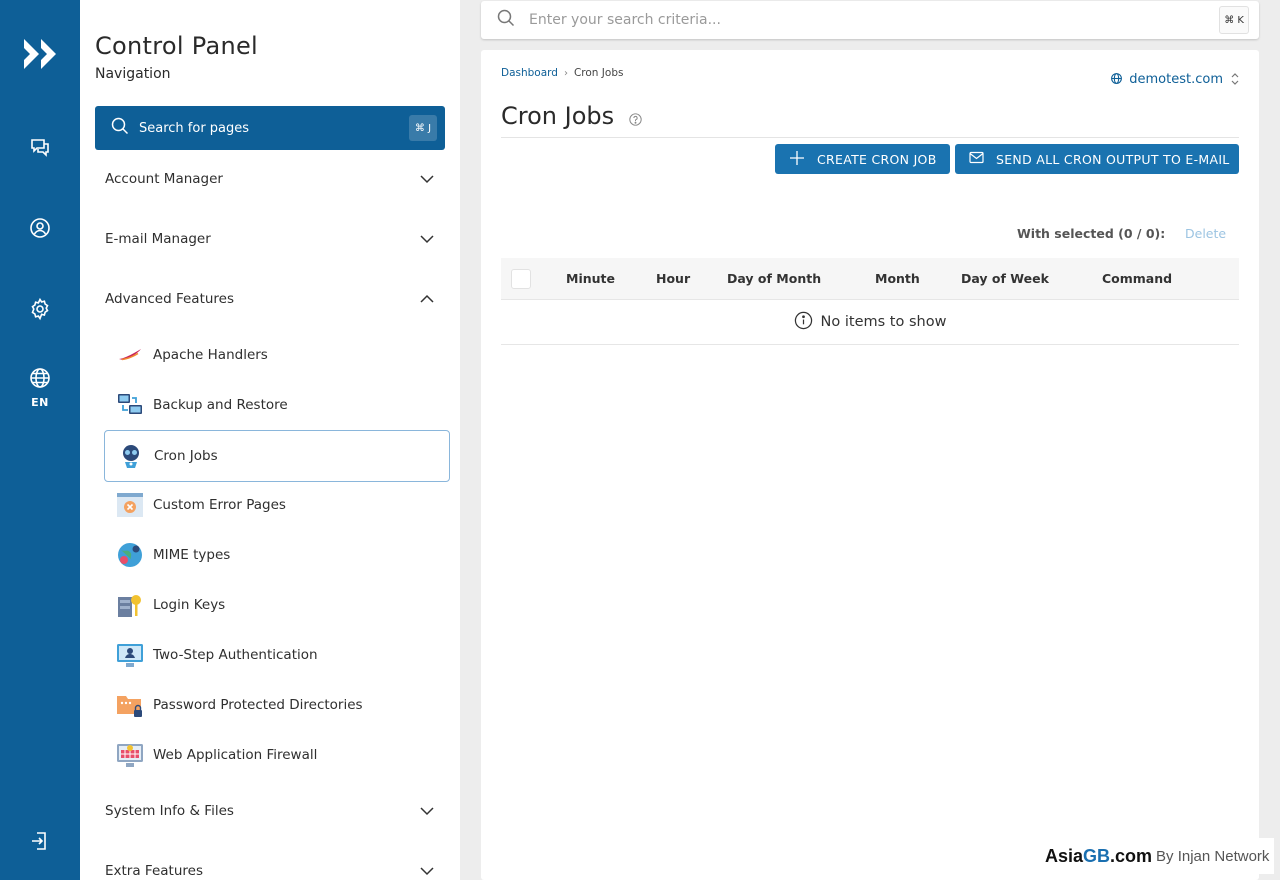 The image size is (1280, 880). I want to click on page-search-button: Search for pages ⌘ J, so click(270, 128).